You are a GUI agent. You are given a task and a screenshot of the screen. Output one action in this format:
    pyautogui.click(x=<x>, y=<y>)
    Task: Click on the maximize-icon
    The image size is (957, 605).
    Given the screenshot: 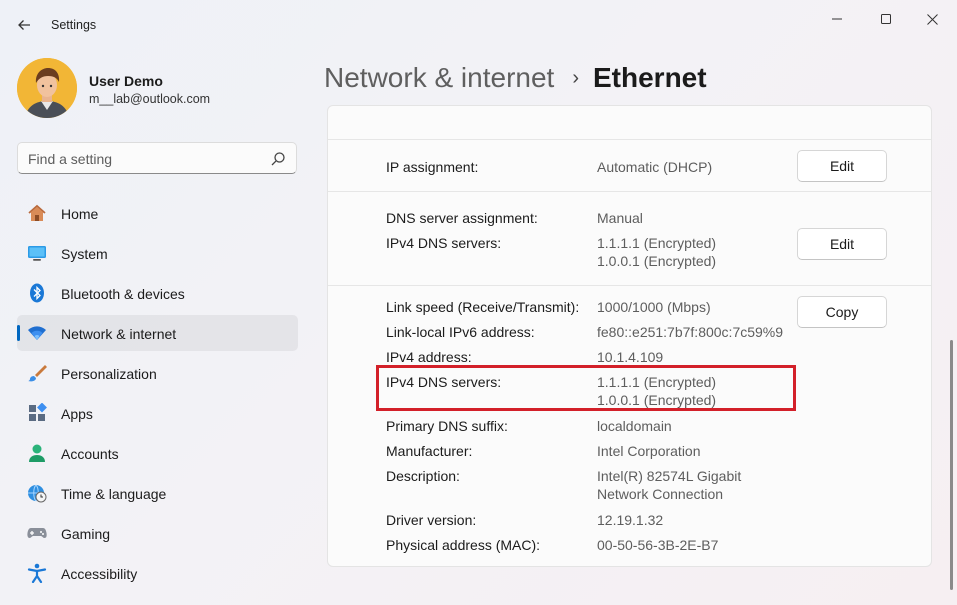 What is the action you would take?
    pyautogui.click(x=886, y=19)
    